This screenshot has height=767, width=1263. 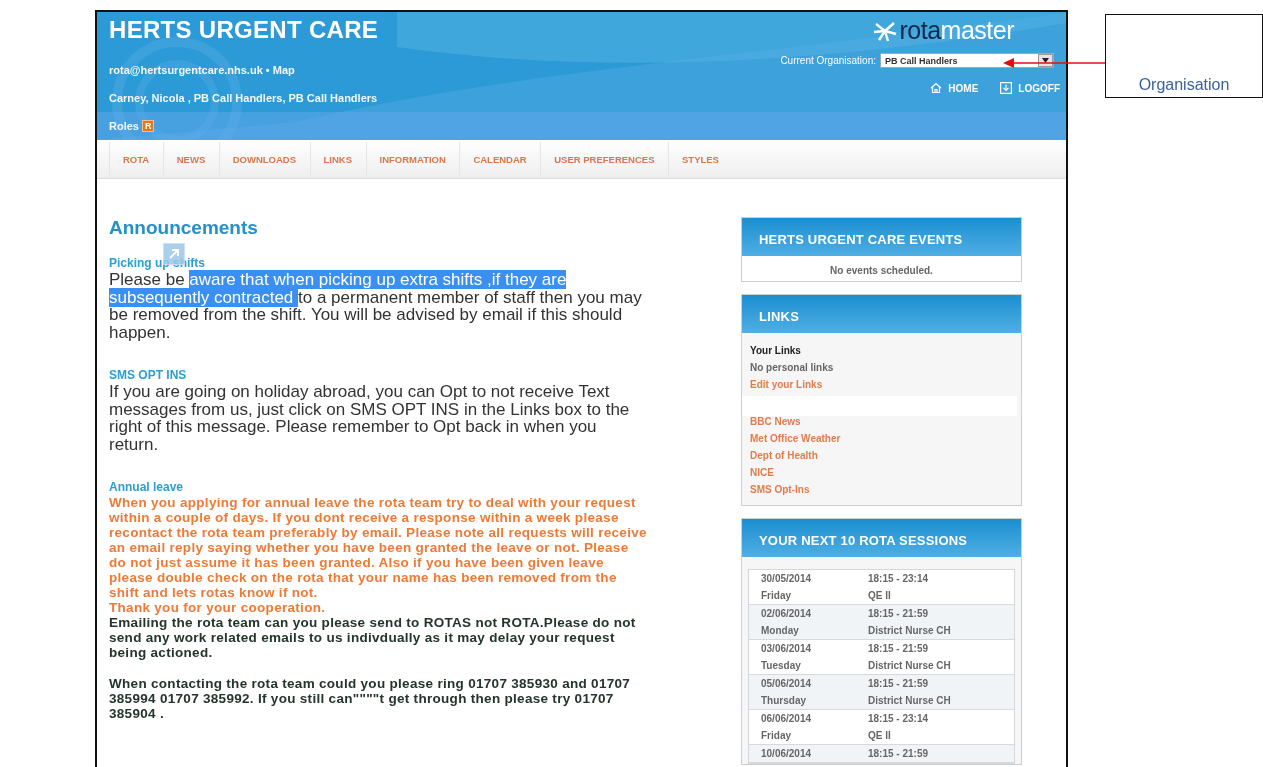 I want to click on caret-icon, so click(x=1045, y=60).